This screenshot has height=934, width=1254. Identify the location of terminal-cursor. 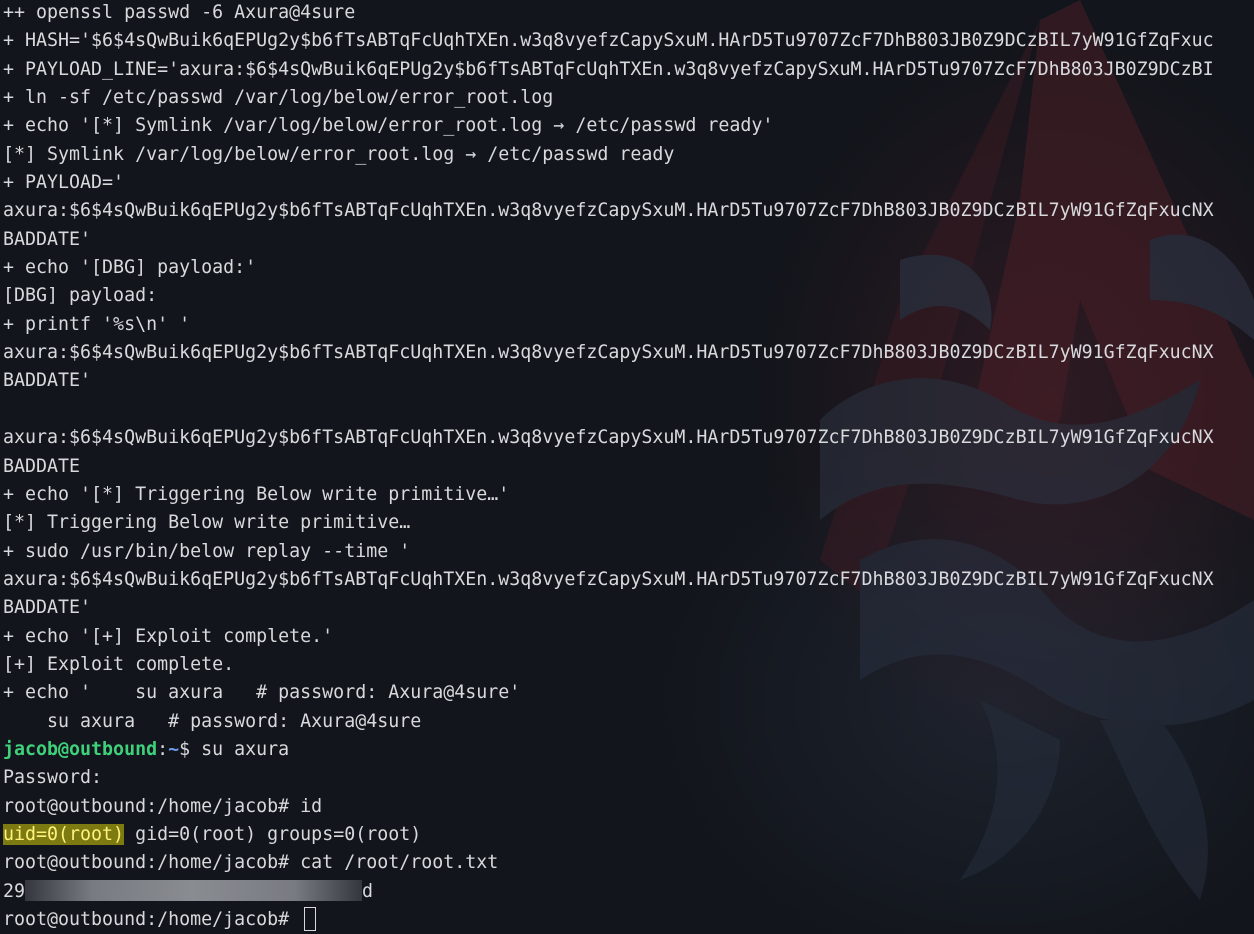
(310, 918).